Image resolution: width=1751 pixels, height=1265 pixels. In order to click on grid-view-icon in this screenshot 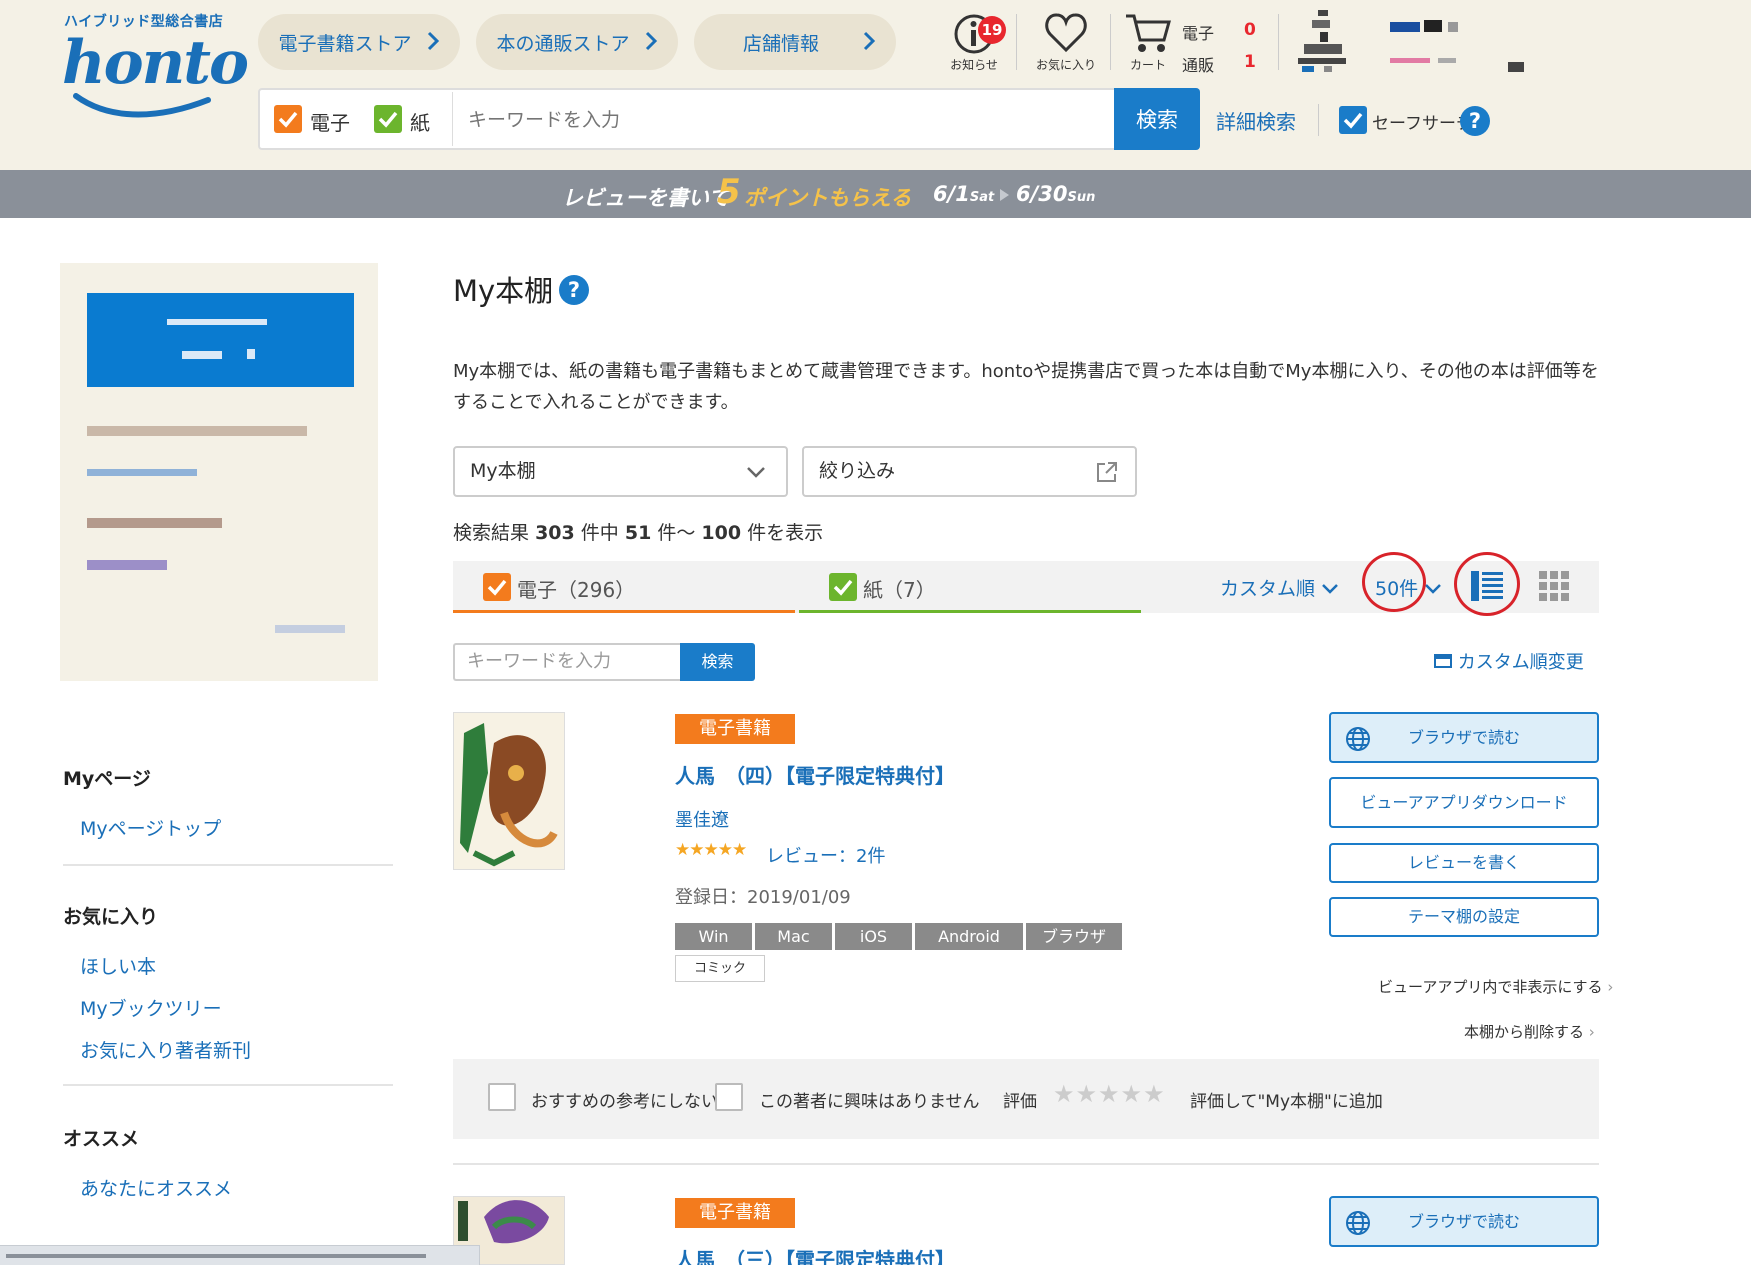, I will do `click(1554, 586)`.